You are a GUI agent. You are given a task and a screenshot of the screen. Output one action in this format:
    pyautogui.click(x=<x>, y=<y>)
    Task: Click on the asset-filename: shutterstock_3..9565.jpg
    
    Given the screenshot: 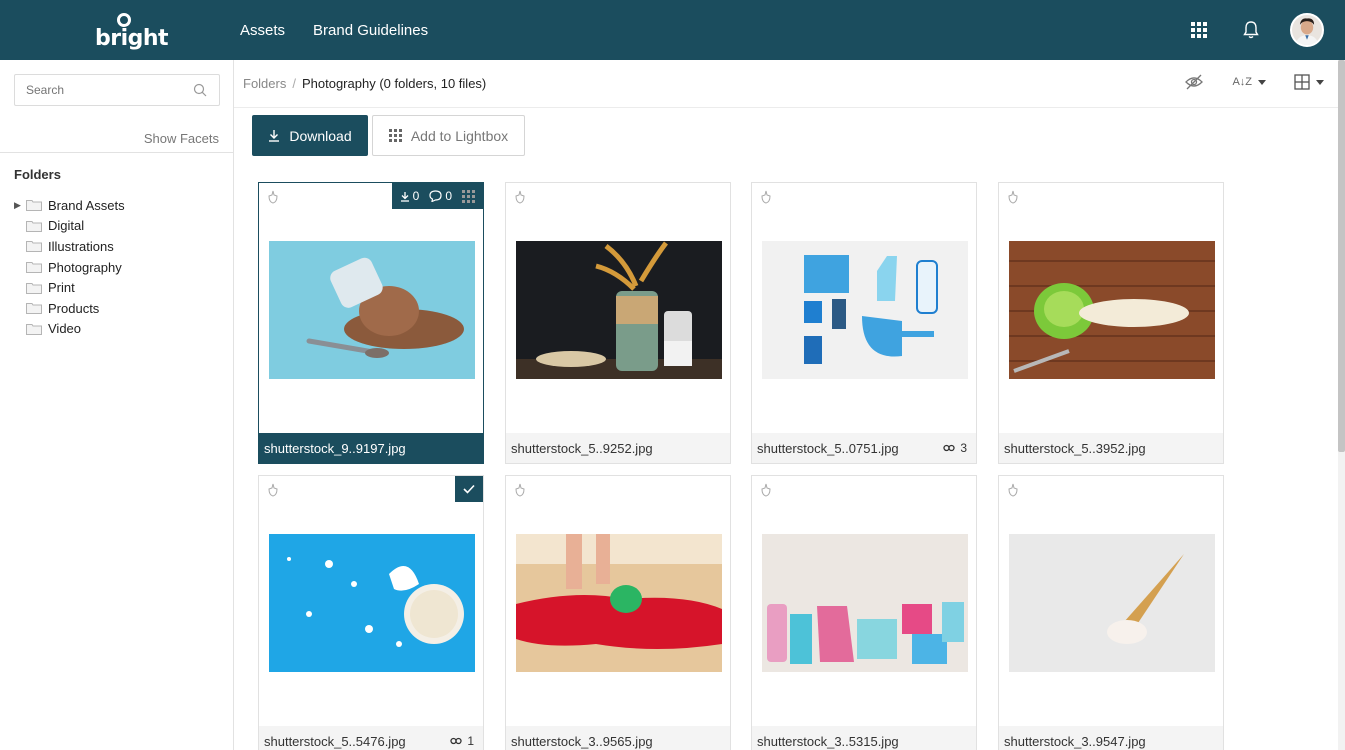 What is the action you would take?
    pyautogui.click(x=582, y=741)
    